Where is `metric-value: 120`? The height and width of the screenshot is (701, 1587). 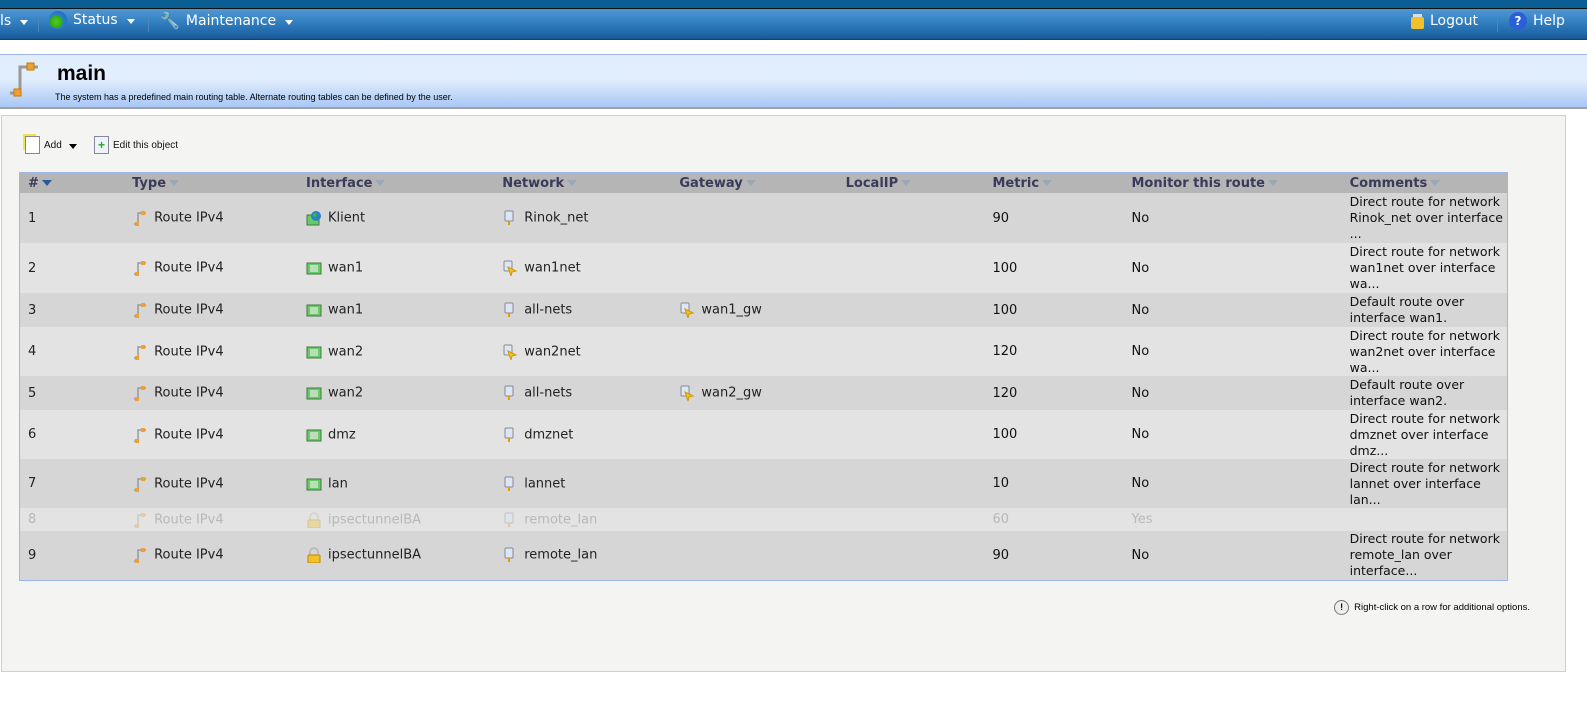
metric-value: 120 is located at coordinates (1005, 393).